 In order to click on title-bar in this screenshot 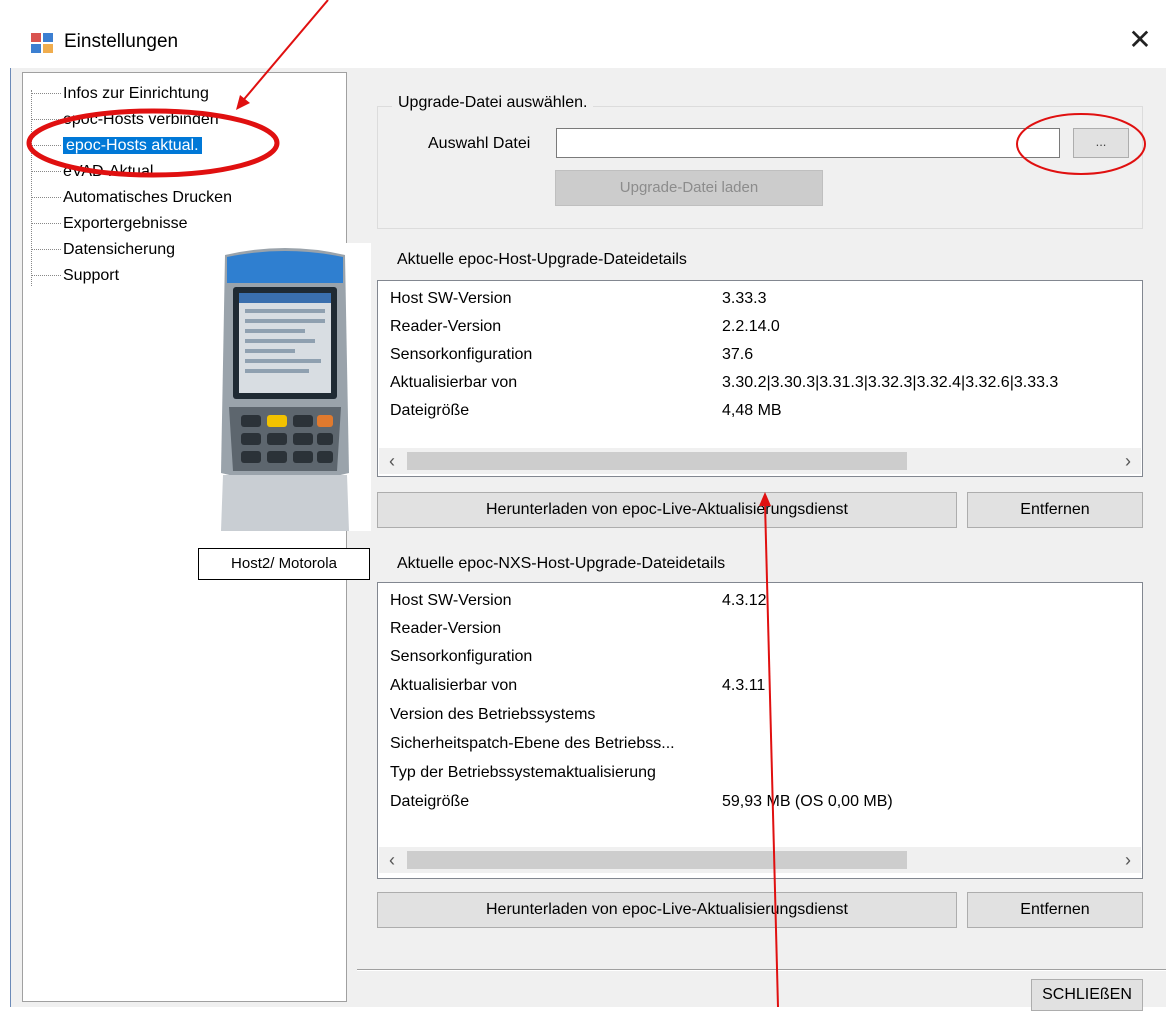, I will do `click(588, 38)`.